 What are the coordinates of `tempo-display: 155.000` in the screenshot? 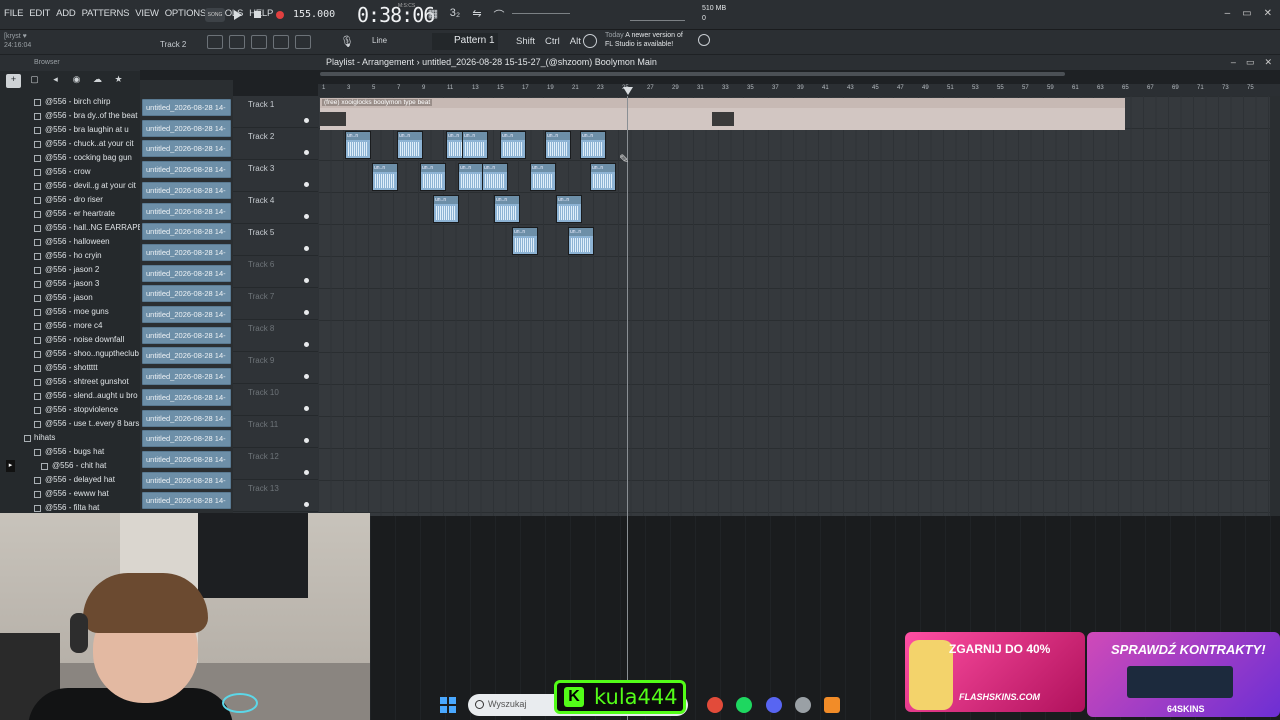 It's located at (314, 14).